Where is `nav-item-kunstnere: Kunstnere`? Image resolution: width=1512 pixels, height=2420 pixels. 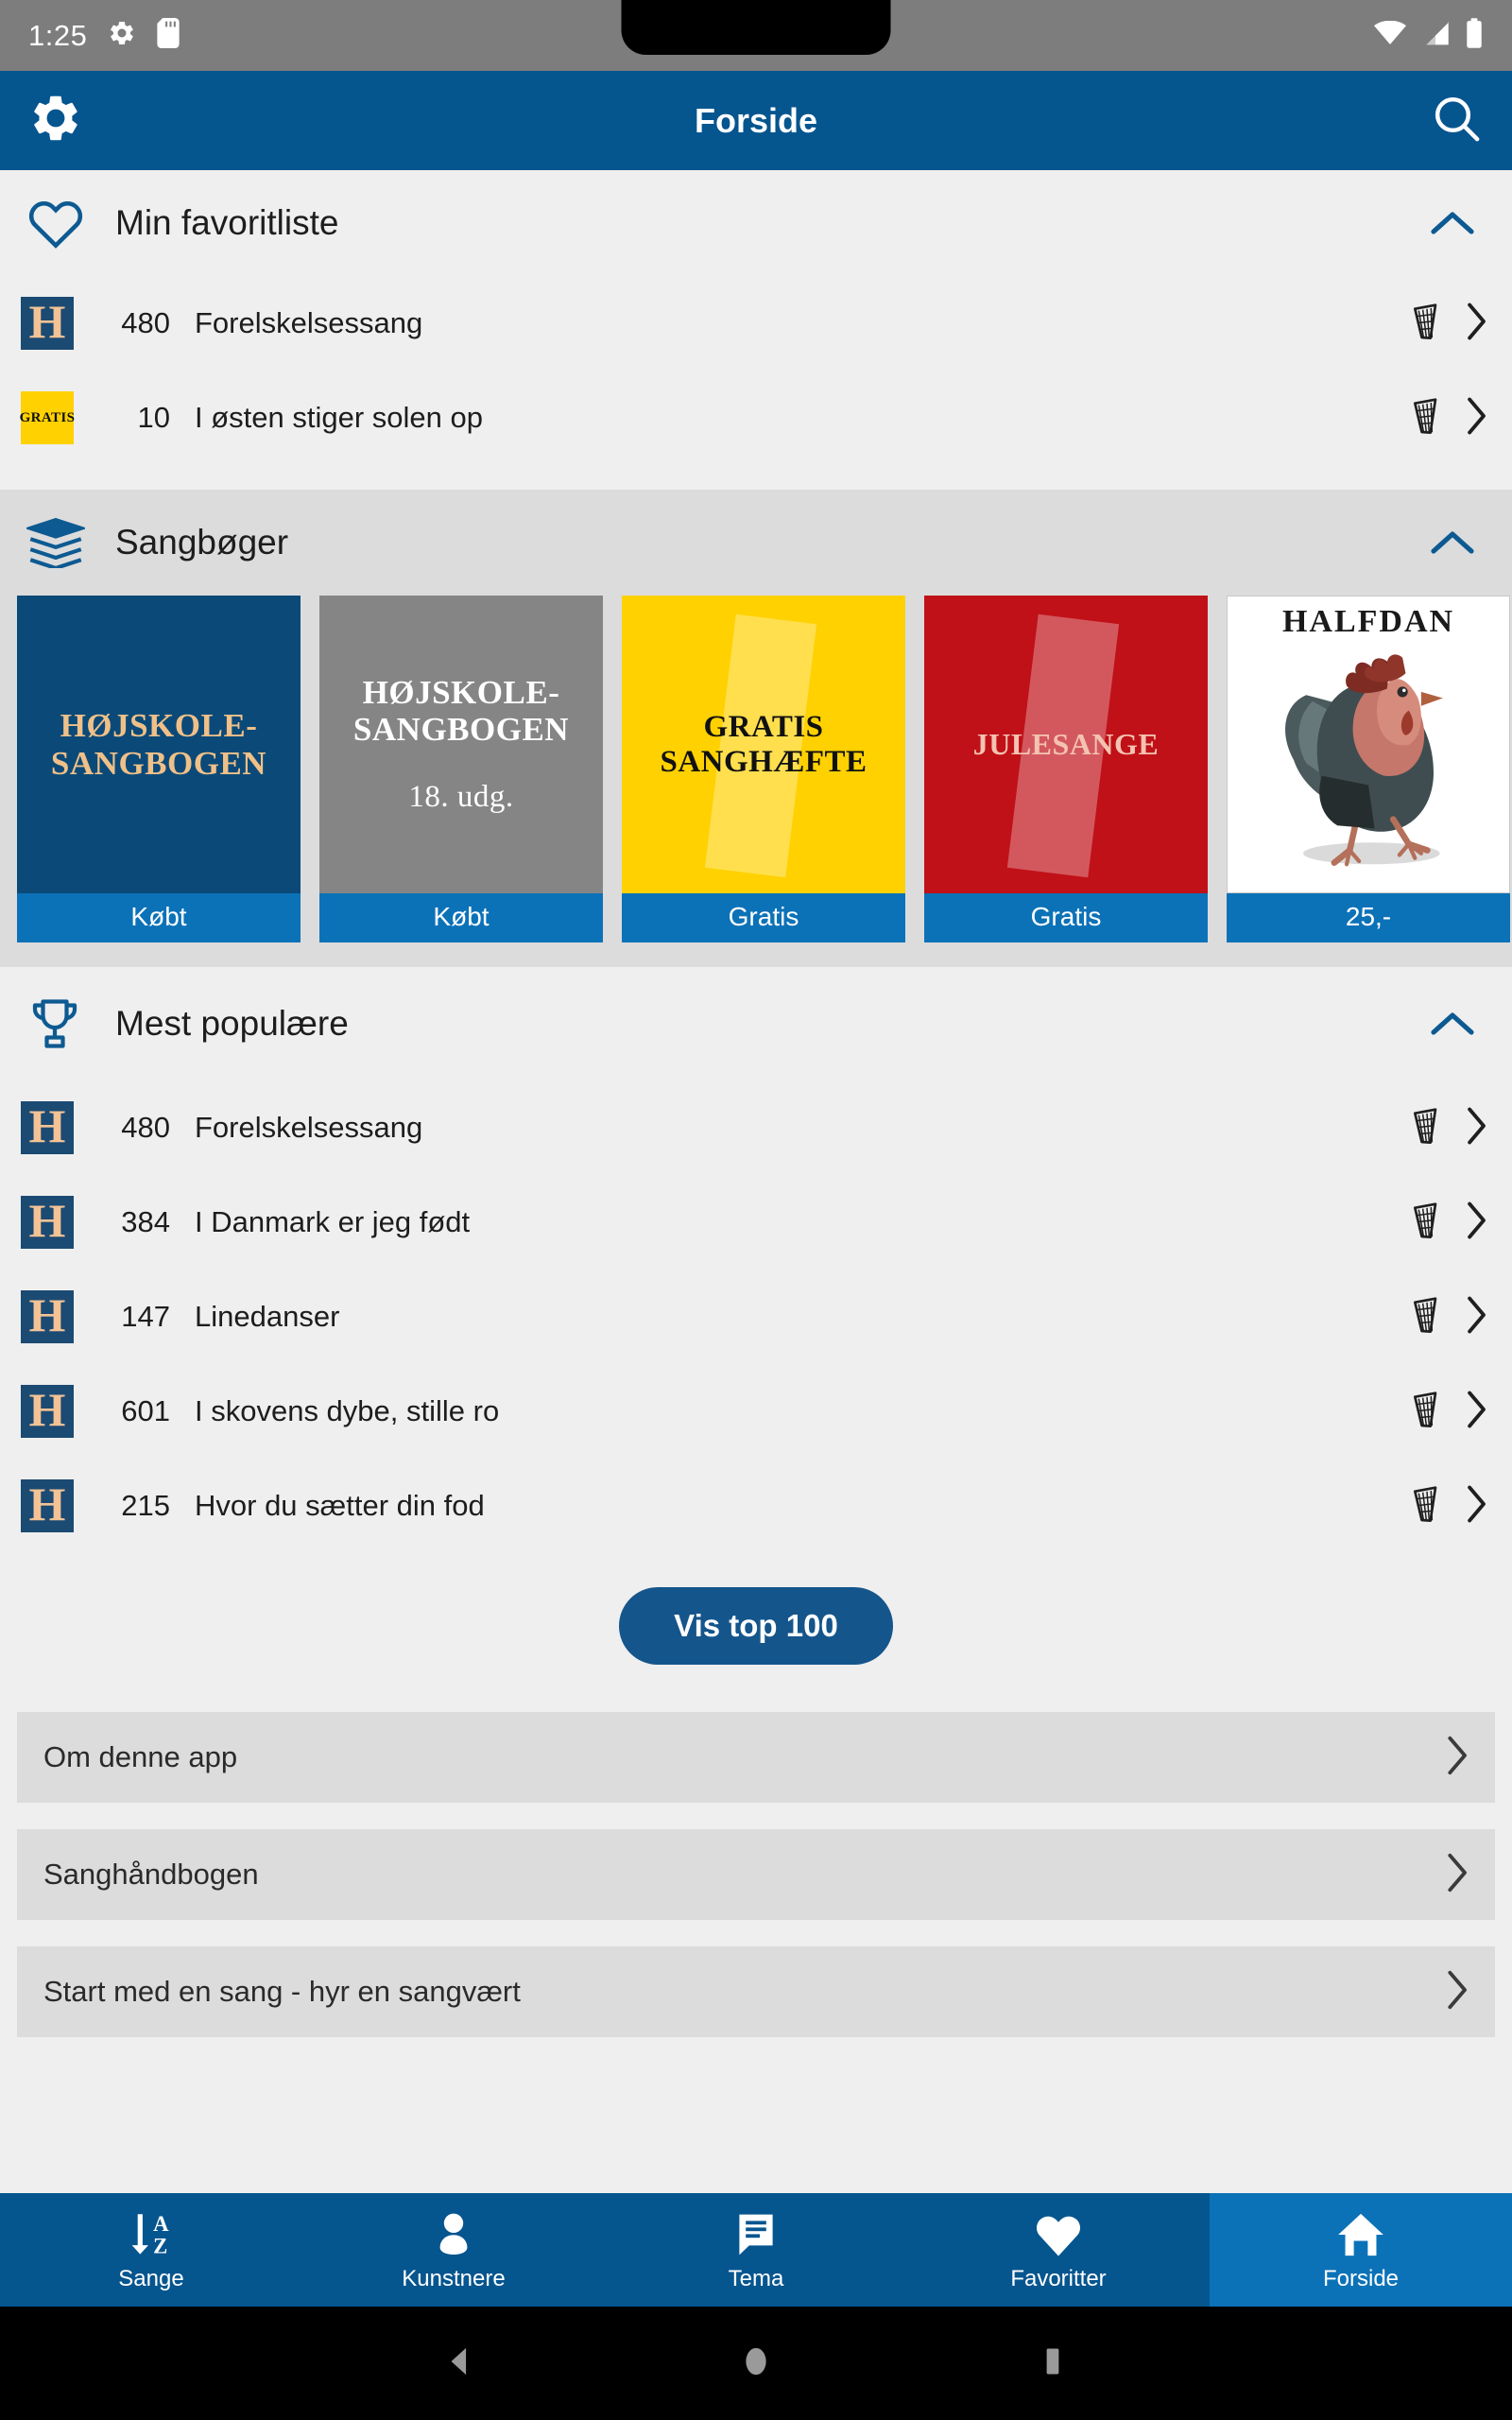 nav-item-kunstnere: Kunstnere is located at coordinates (453, 2250).